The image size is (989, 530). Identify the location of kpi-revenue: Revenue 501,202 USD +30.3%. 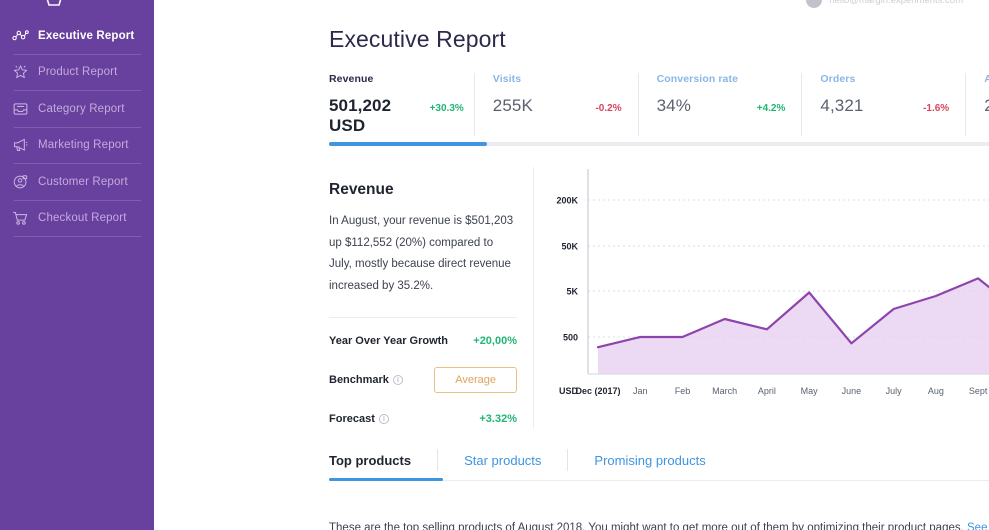
(401, 104).